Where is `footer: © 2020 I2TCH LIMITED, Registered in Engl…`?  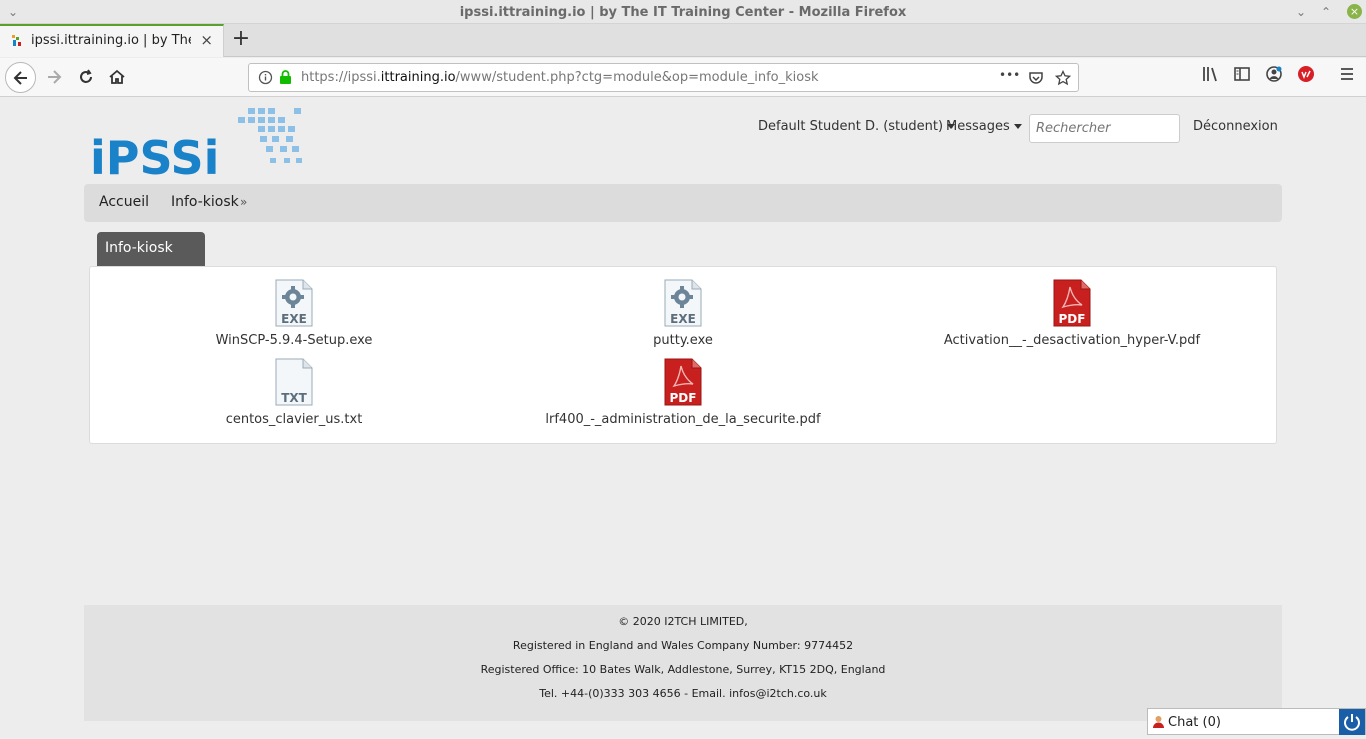 footer: © 2020 I2TCH LIMITED, Registered in Engl… is located at coordinates (683, 663).